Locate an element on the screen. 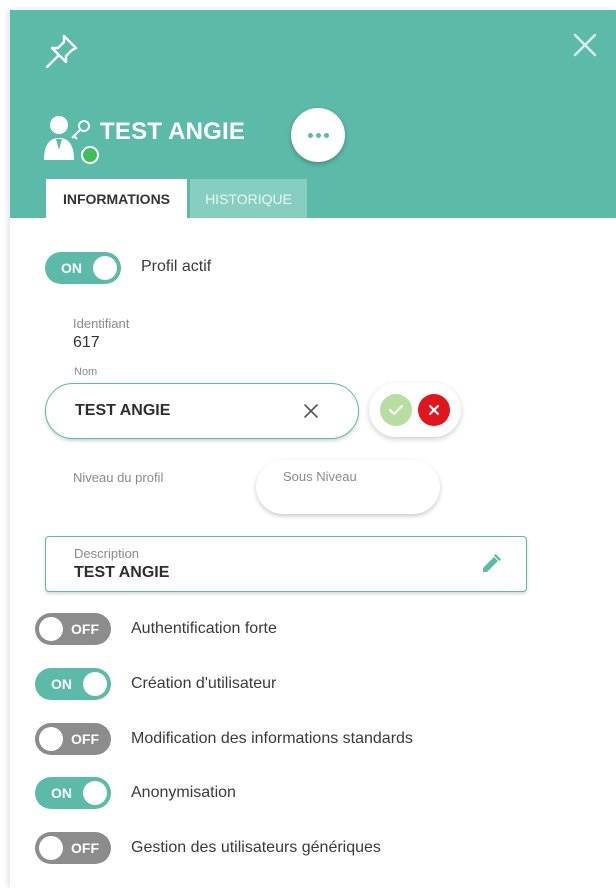 This screenshot has width=616, height=888. check-icon is located at coordinates (396, 410).